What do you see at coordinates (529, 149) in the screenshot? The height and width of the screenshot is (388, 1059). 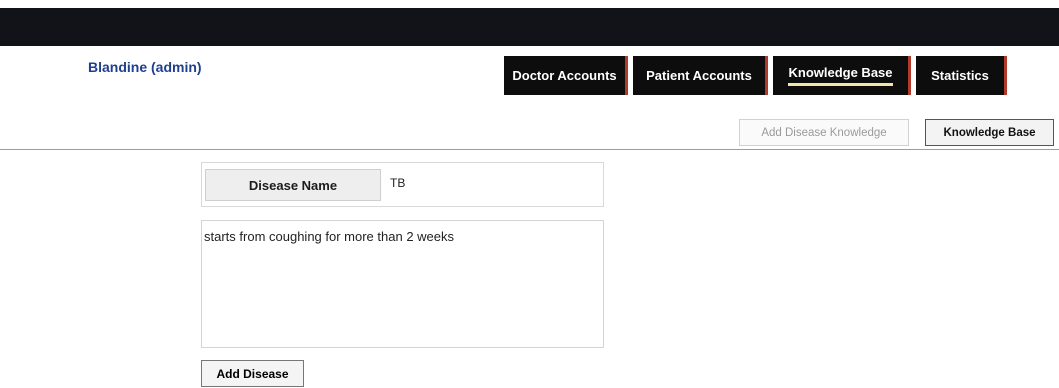 I see `header-divider` at bounding box center [529, 149].